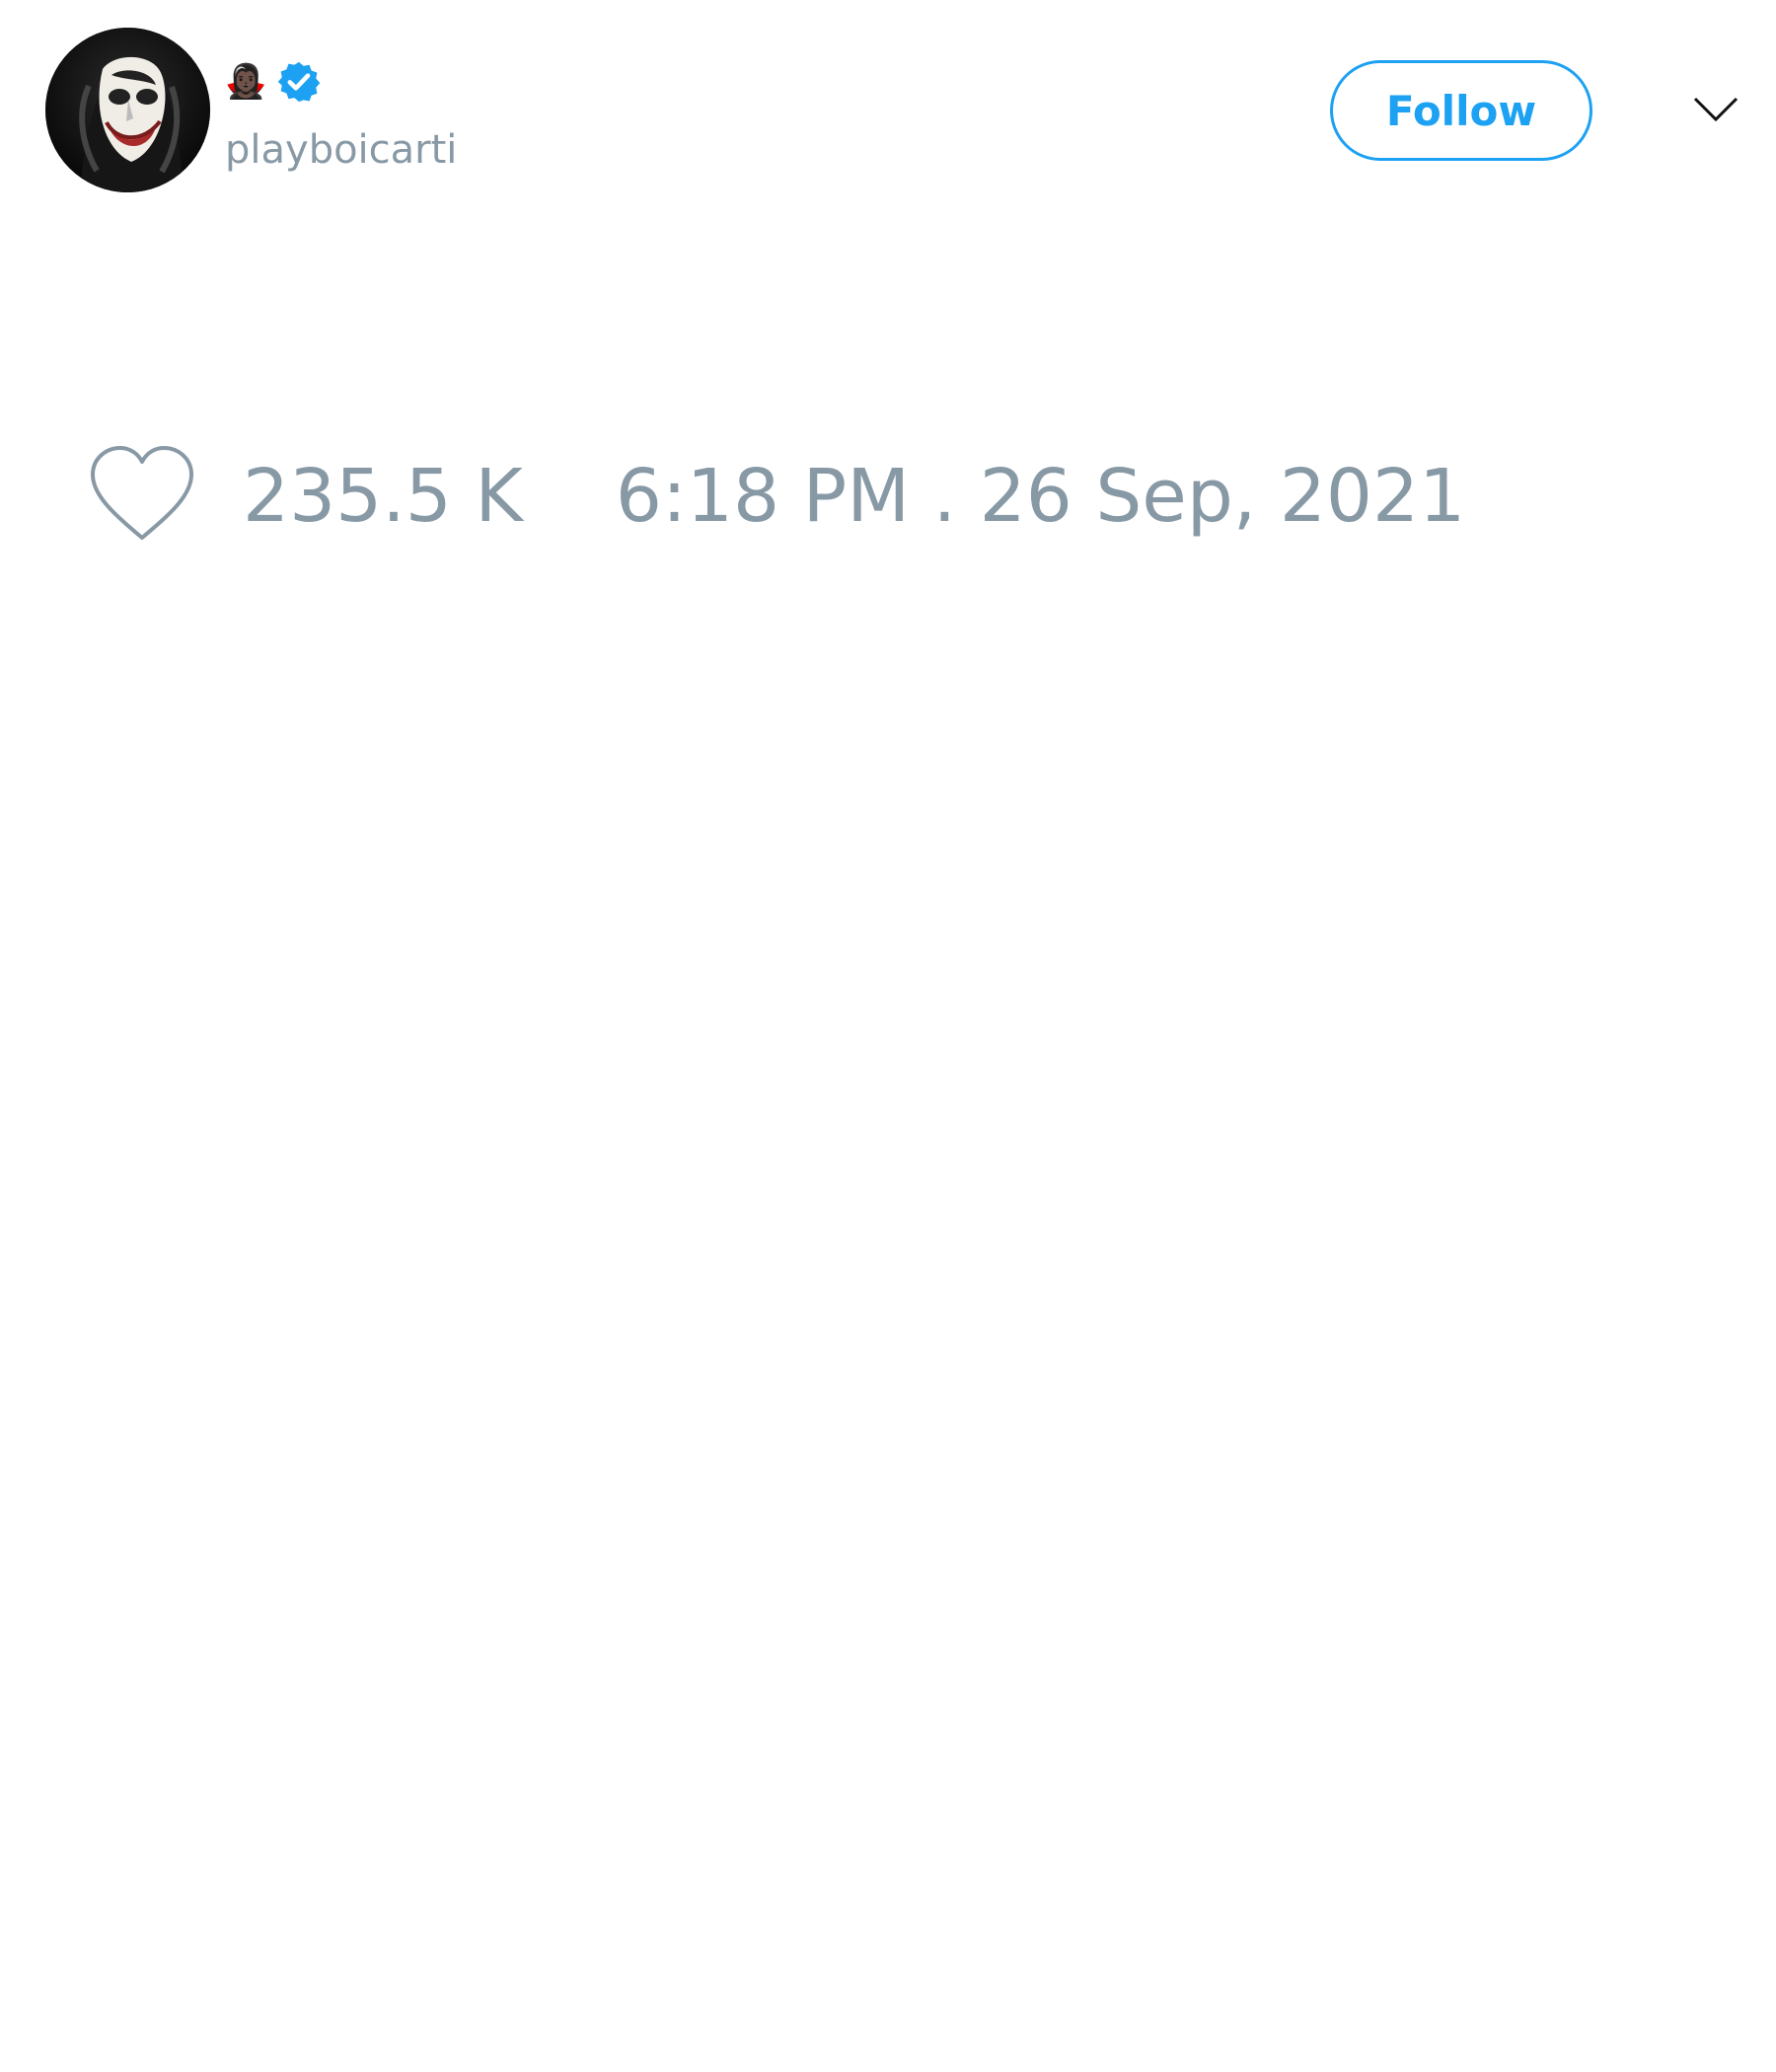 The height and width of the screenshot is (2072, 1776). Describe the element at coordinates (341, 150) in the screenshot. I see `author-handle: playboicarti` at that location.